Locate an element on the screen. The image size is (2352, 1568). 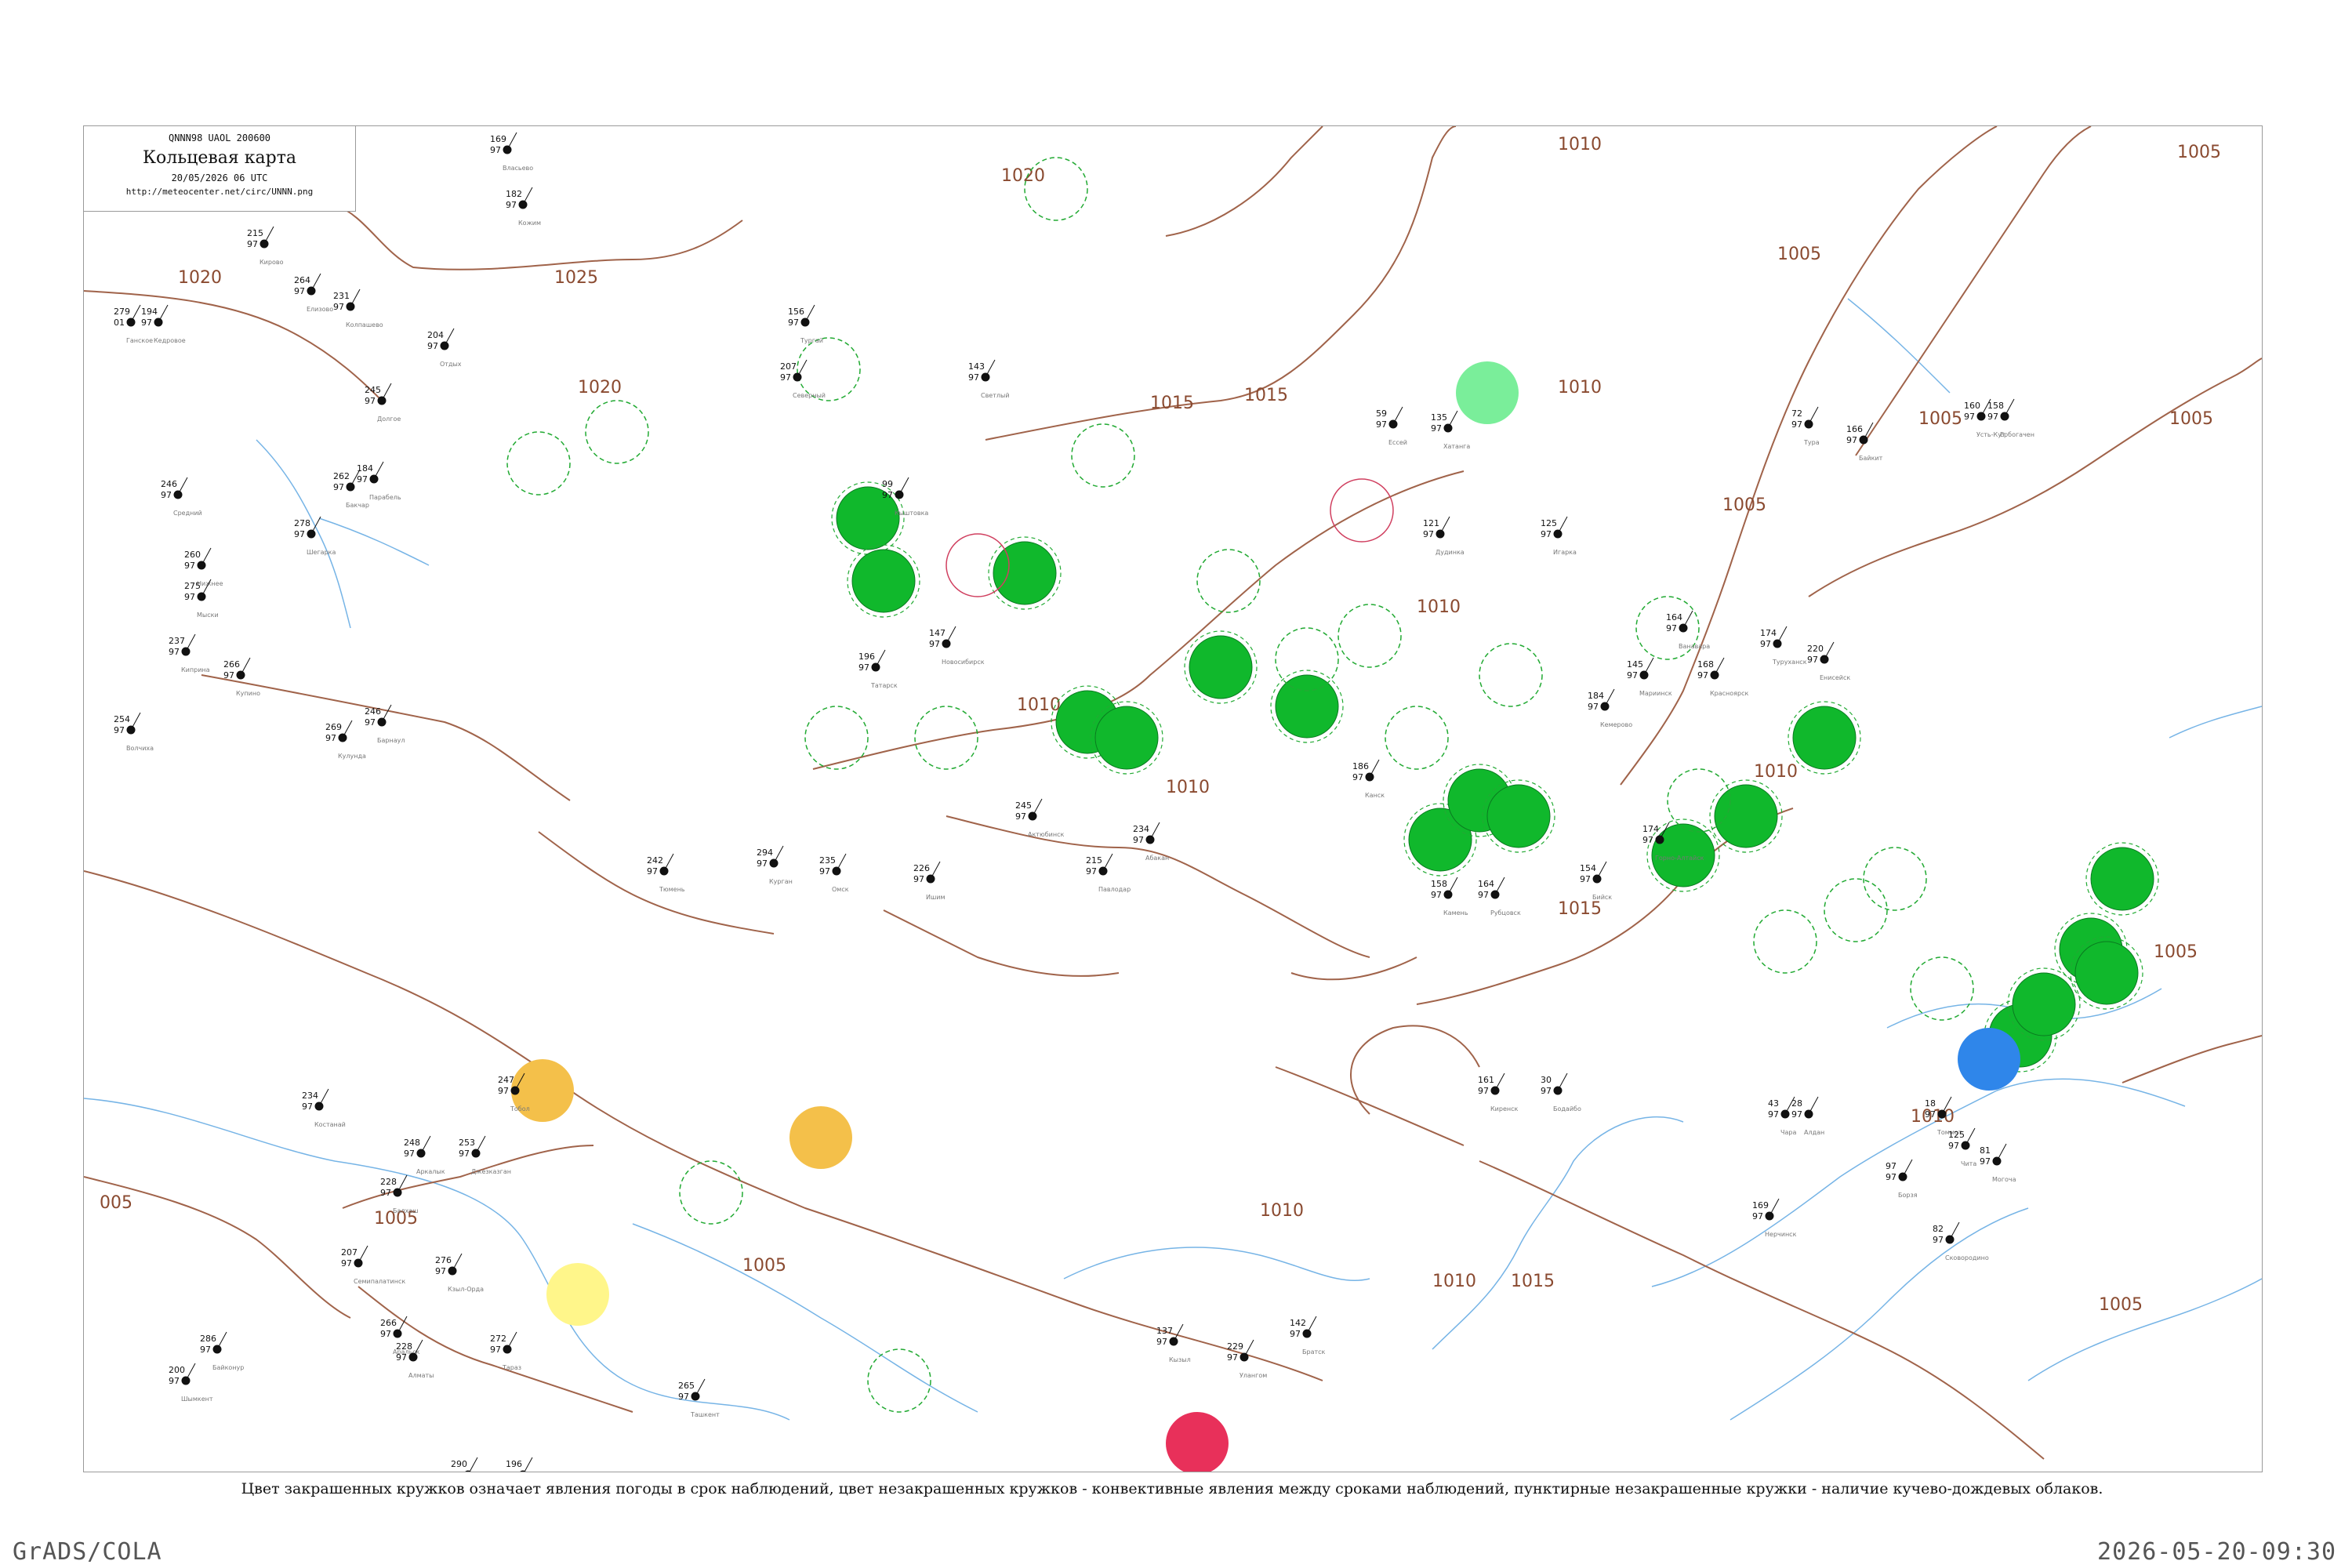
station-name: Рубцовск is located at coordinates (1505, 913).